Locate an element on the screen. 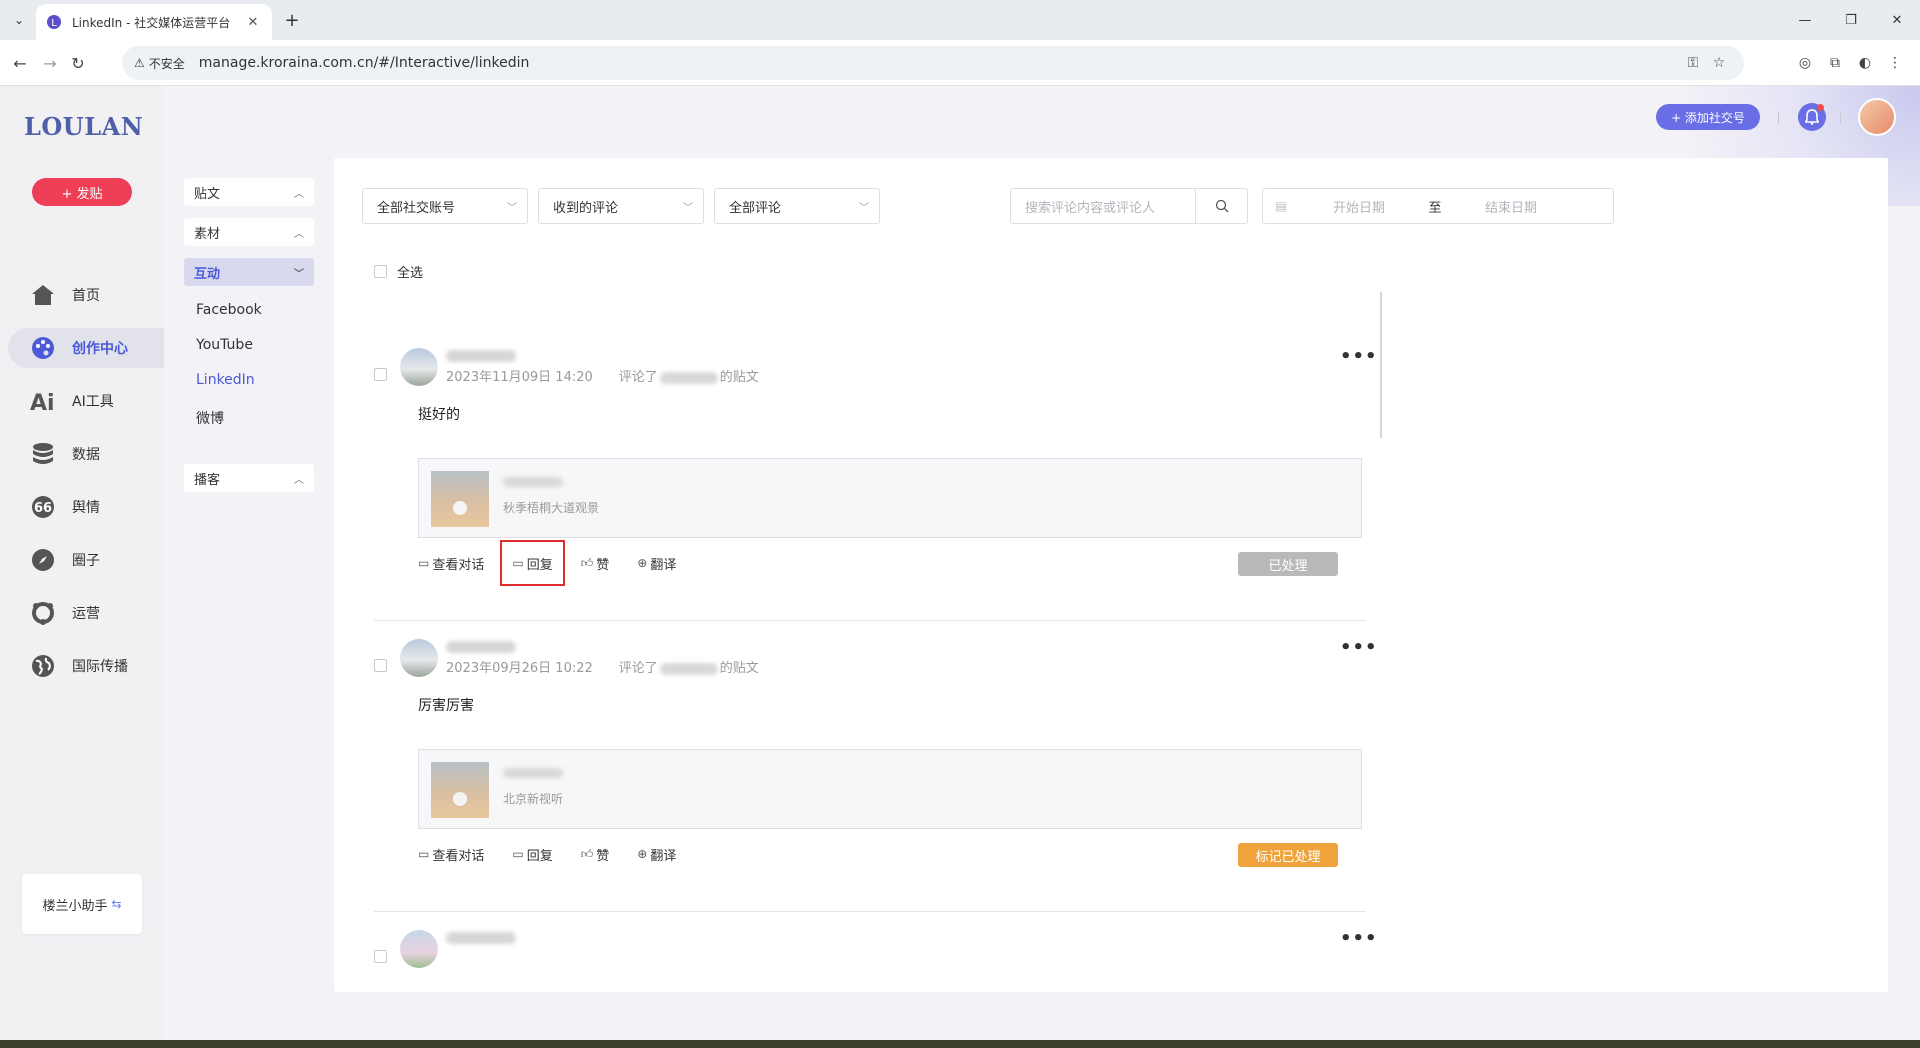 This screenshot has width=1920, height=1048. comment-scope-value: 全部评论 is located at coordinates (755, 208).